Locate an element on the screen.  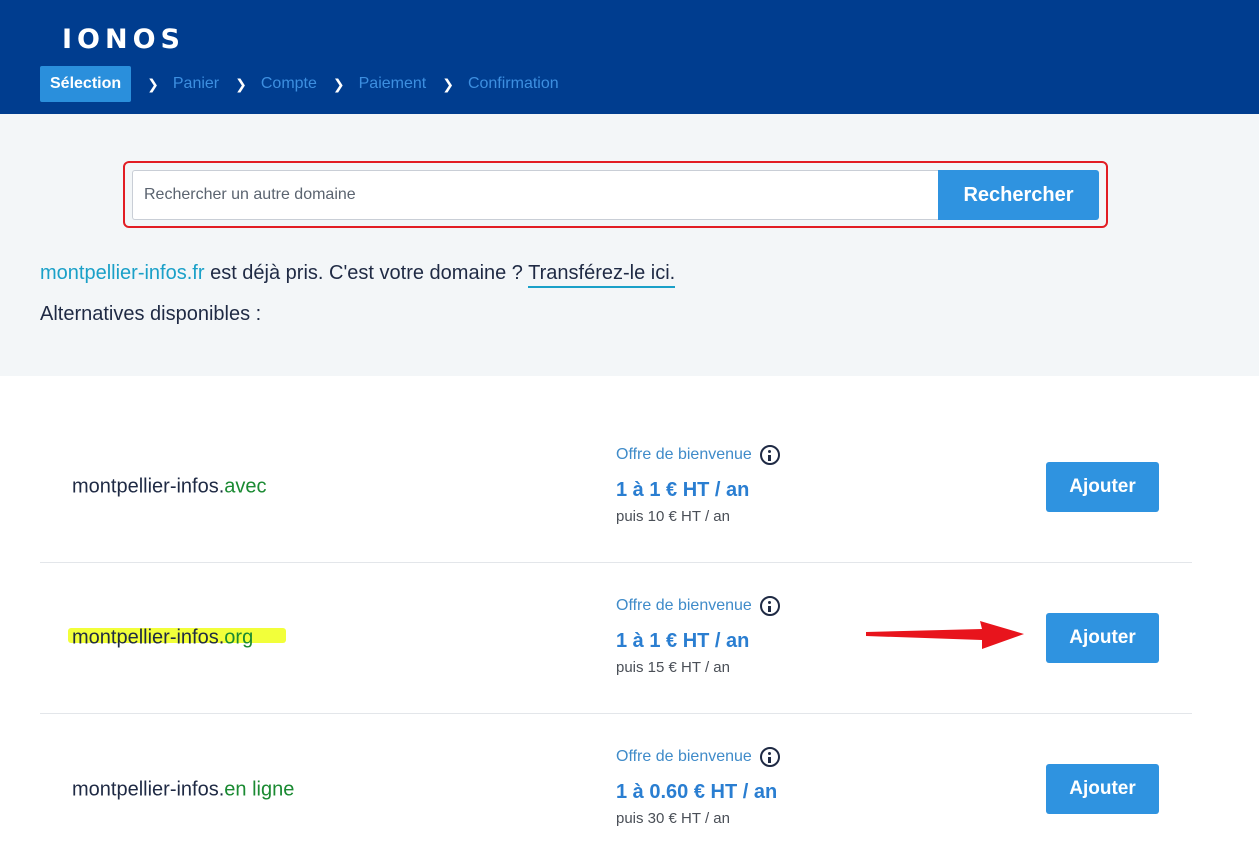
offer-price: 1 à 0.60 € HT / an is located at coordinates (697, 792).